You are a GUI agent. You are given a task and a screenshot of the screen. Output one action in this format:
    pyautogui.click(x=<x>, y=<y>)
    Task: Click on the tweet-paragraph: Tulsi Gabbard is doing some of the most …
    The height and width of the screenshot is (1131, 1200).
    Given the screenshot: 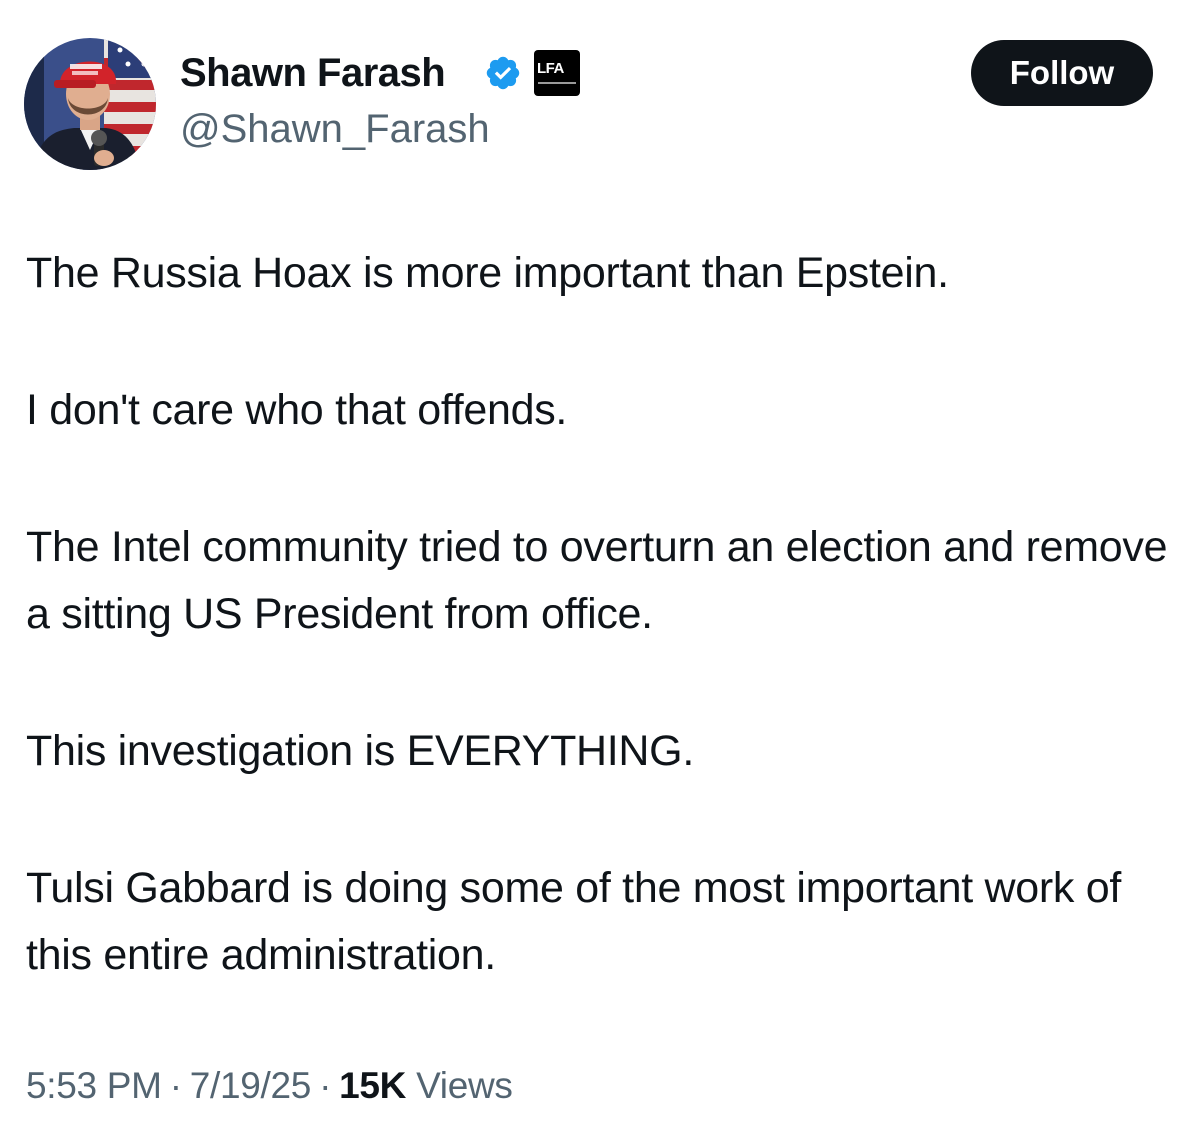 What is the action you would take?
    pyautogui.click(x=574, y=921)
    